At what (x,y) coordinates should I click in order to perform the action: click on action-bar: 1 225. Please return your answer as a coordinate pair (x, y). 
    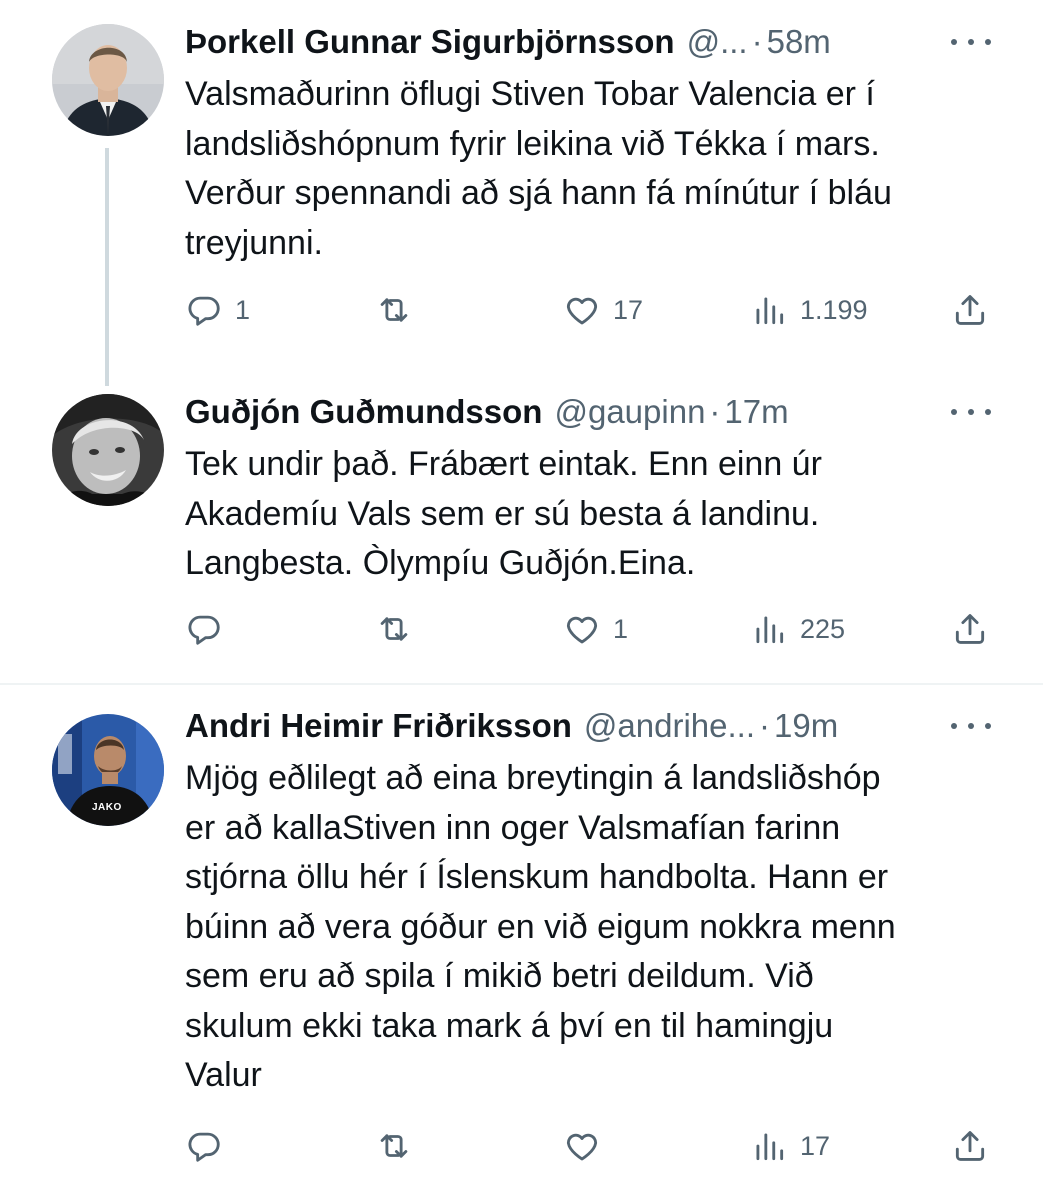
    Looking at the image, I should click on (590, 629).